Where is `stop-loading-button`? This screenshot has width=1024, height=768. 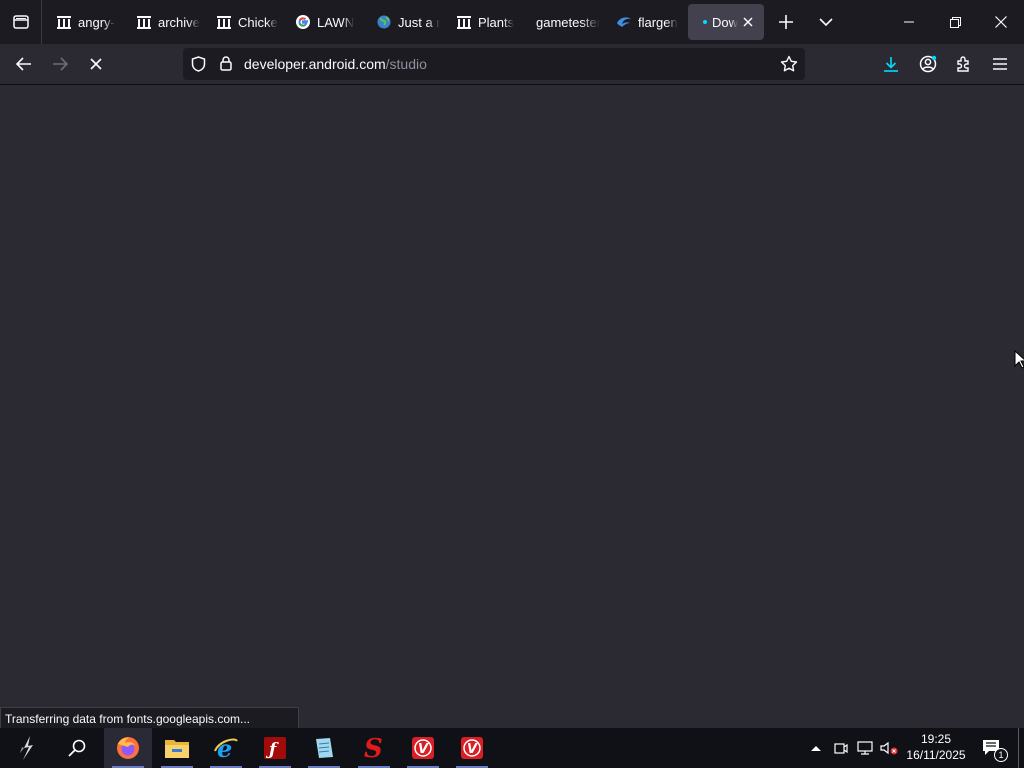
stop-loading-button is located at coordinates (96, 64).